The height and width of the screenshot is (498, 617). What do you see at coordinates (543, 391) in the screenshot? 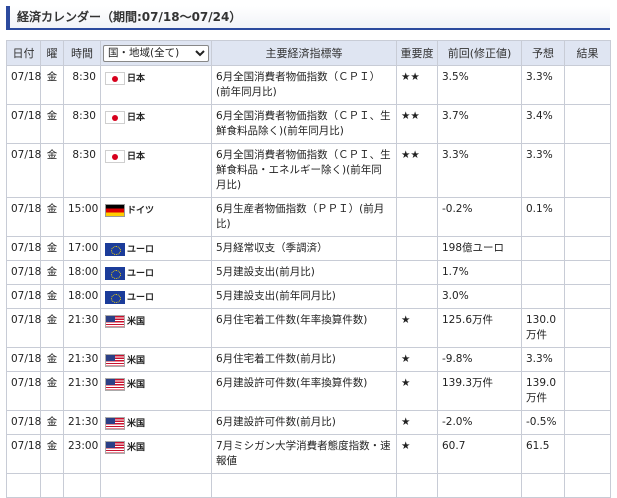
I see `cell-forecast: 139.0万件` at bounding box center [543, 391].